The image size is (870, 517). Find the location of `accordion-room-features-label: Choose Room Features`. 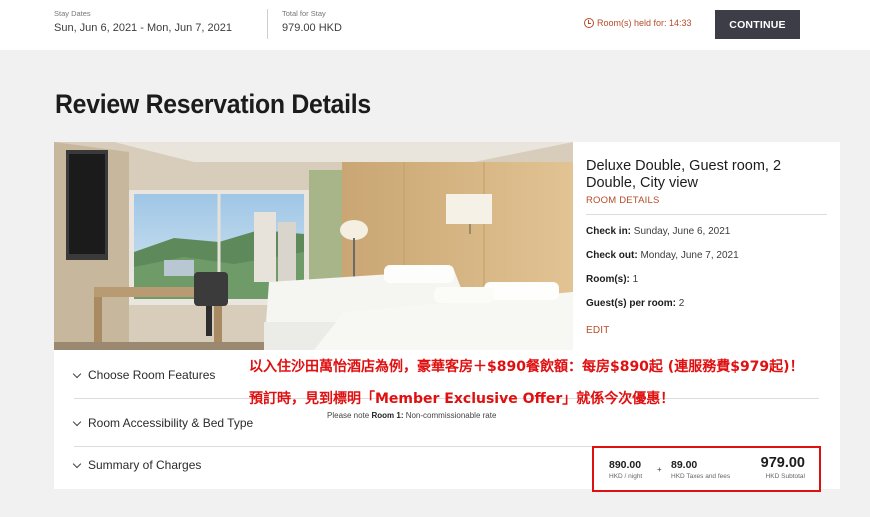

accordion-room-features-label: Choose Room Features is located at coordinates (152, 375).